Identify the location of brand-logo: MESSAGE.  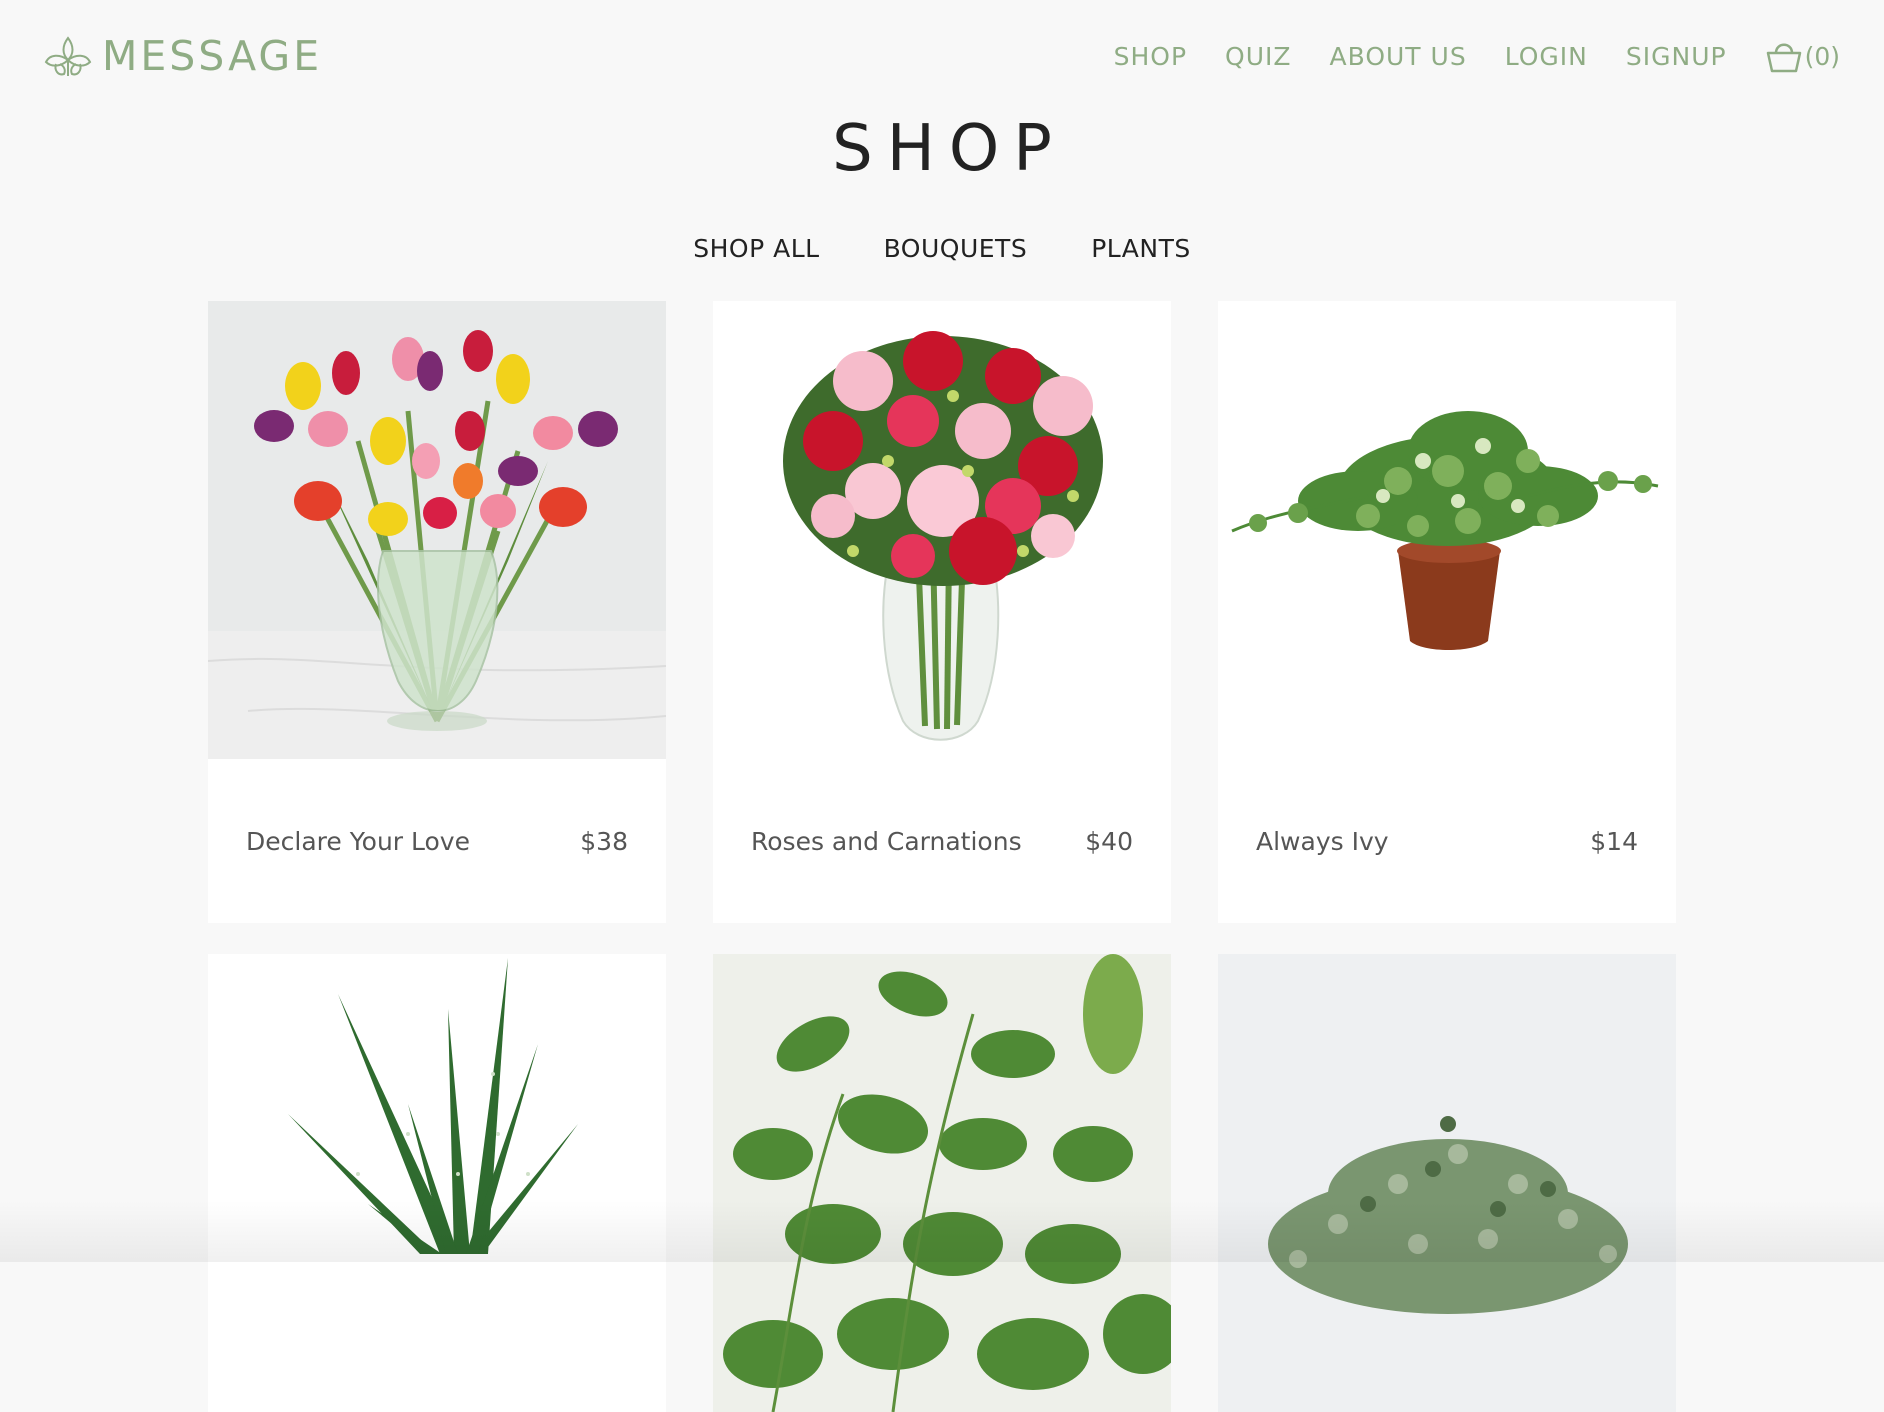
(182, 56).